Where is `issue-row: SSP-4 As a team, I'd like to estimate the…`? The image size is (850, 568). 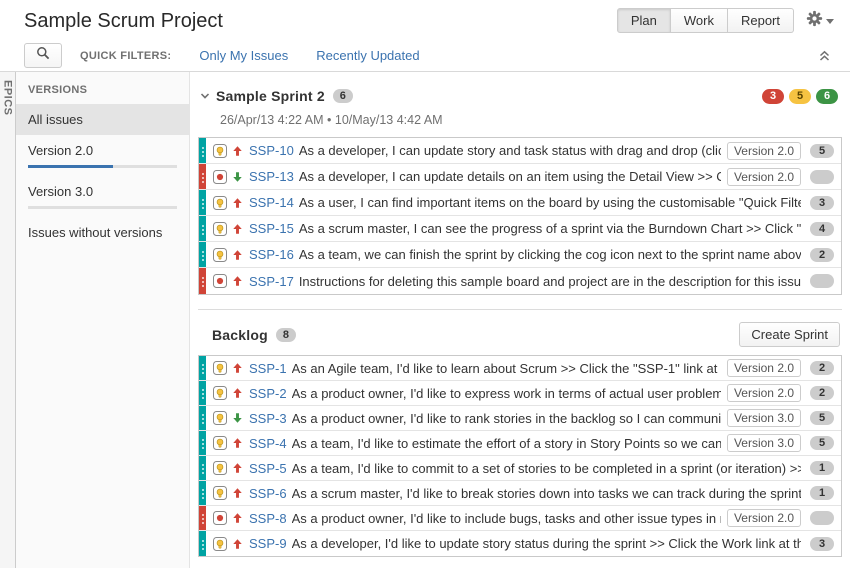 issue-row: SSP-4 As a team, I'd like to estimate the… is located at coordinates (520, 443).